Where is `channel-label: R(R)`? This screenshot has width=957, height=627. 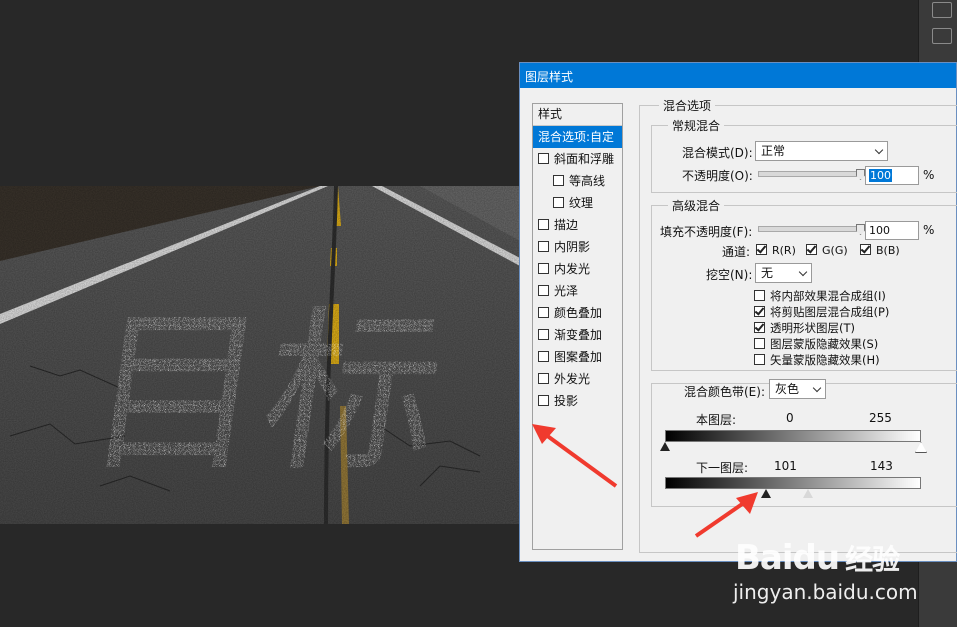
channel-label: R(R) is located at coordinates (784, 250).